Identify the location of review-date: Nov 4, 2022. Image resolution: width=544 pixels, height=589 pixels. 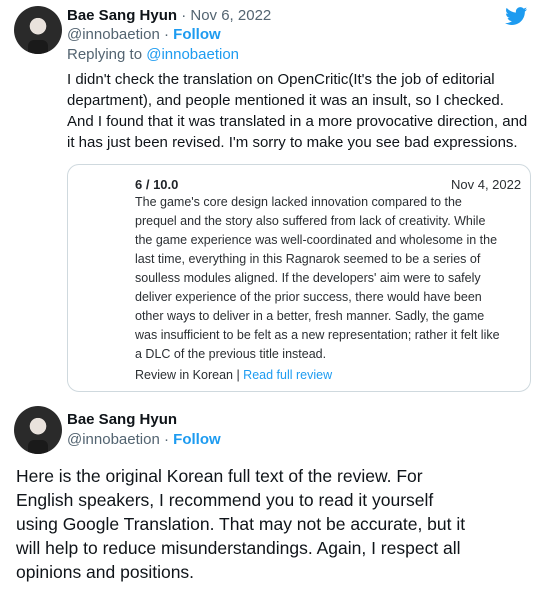
(486, 184).